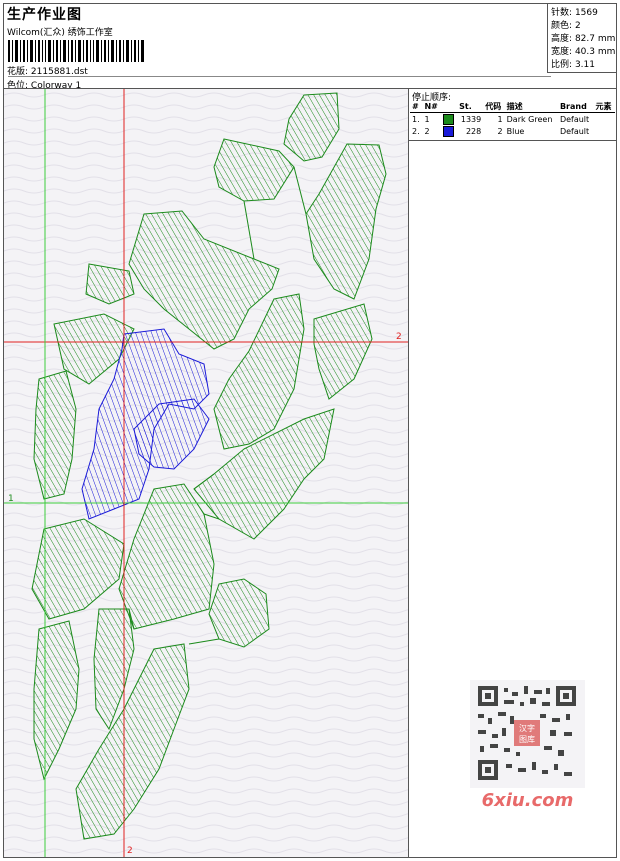 The height and width of the screenshot is (861, 620). What do you see at coordinates (449, 119) in the screenshot?
I see `color-swatch-green` at bounding box center [449, 119].